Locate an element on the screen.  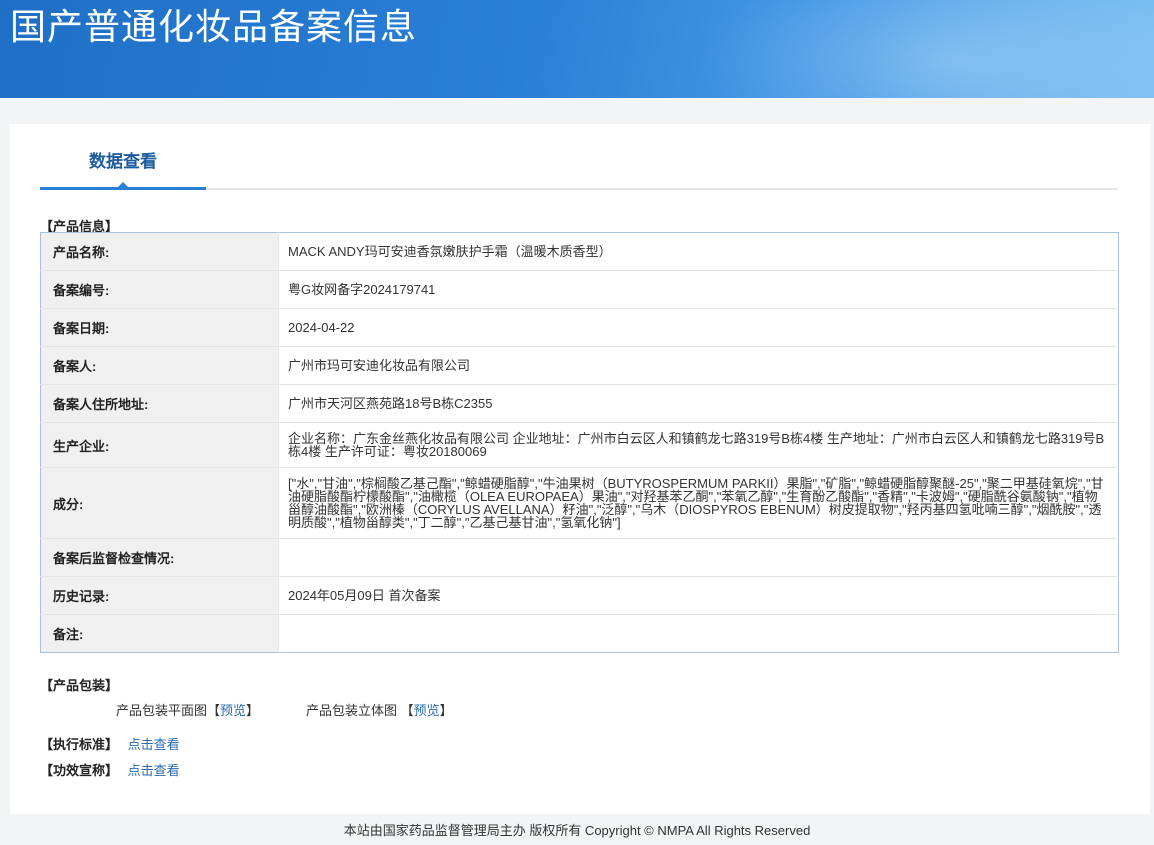
solid-package-preview-link: 预览 is located at coordinates (427, 710).